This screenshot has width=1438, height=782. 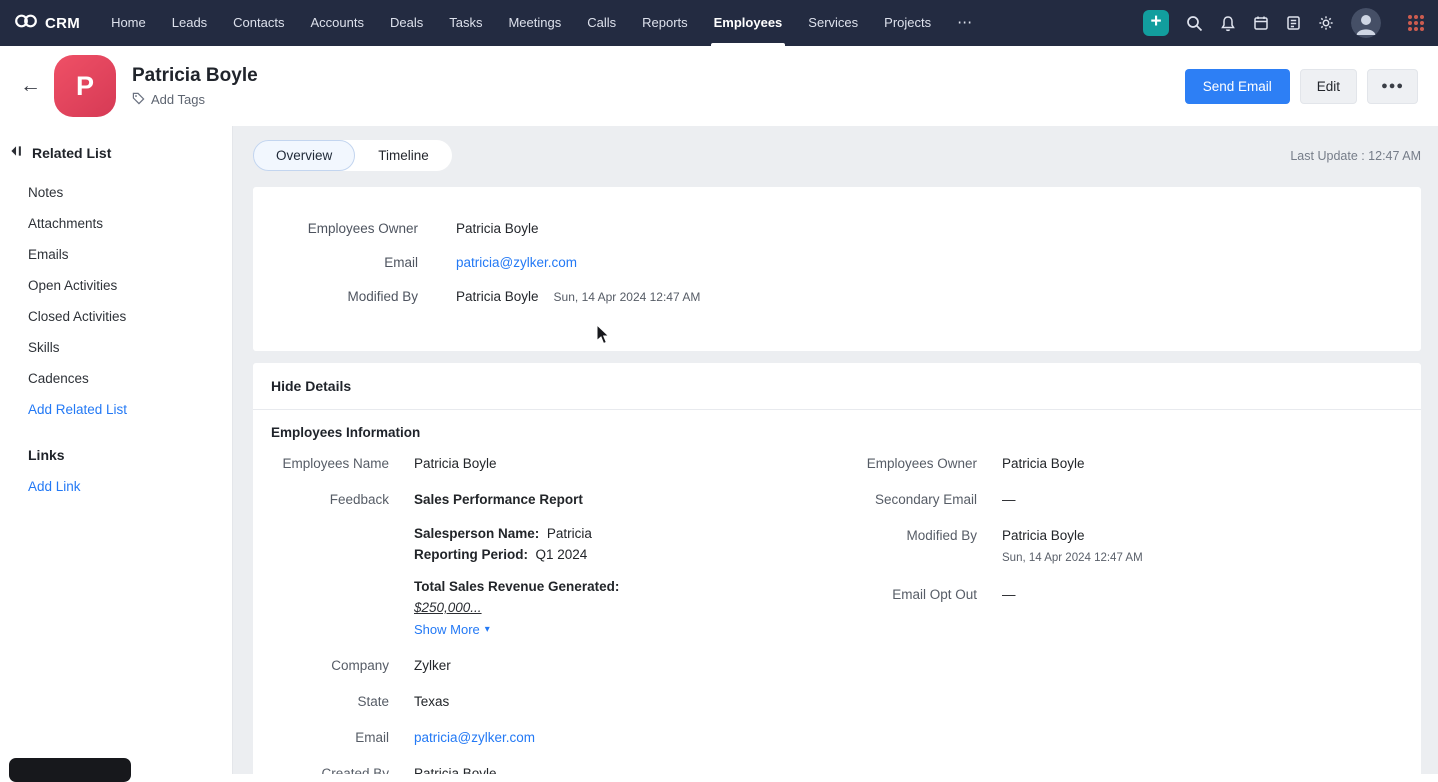 What do you see at coordinates (1156, 23) in the screenshot?
I see `quick-create-button: +` at bounding box center [1156, 23].